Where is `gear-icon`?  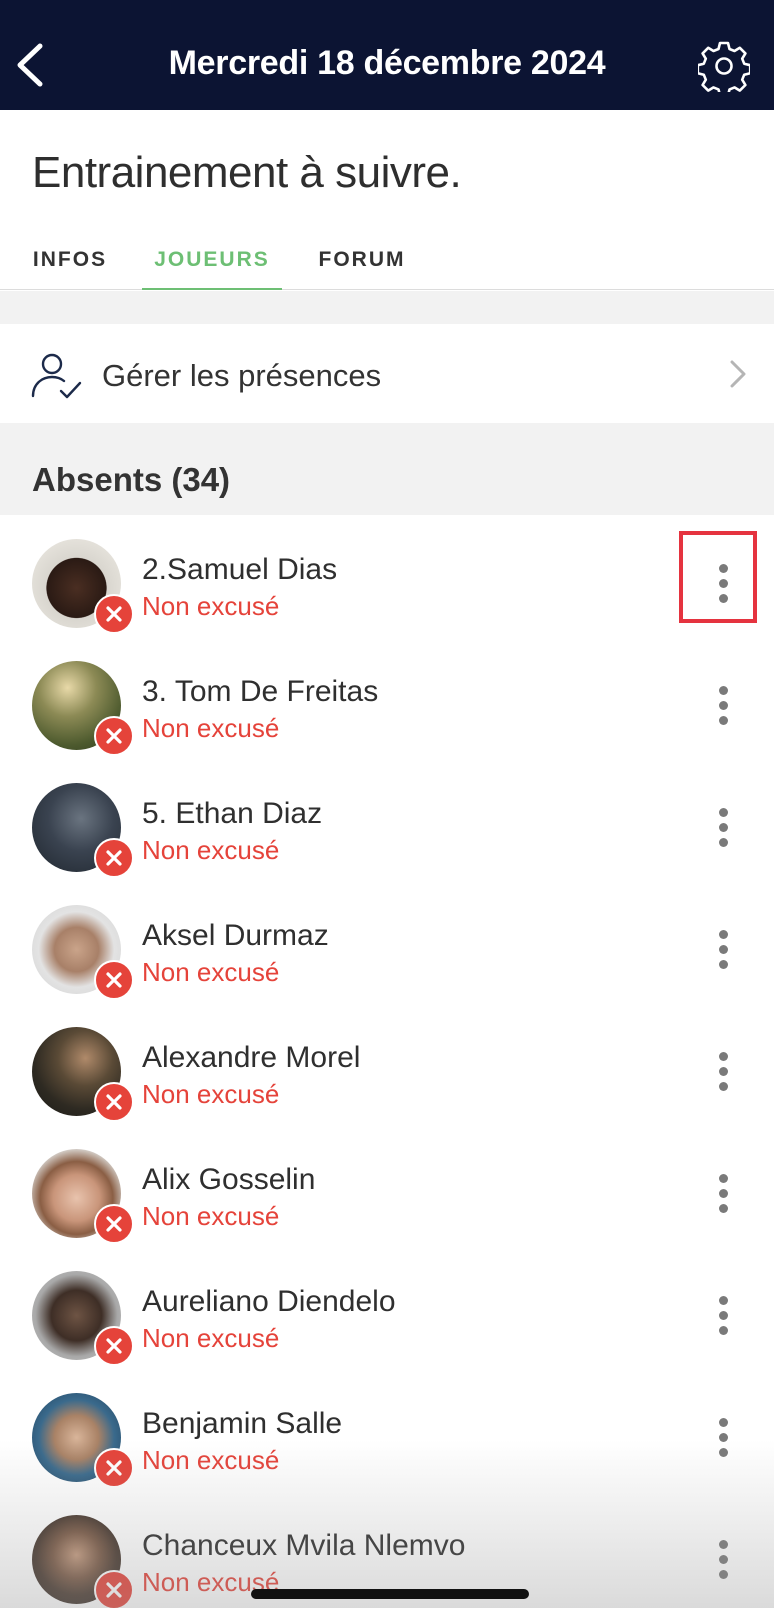
gear-icon is located at coordinates (724, 69).